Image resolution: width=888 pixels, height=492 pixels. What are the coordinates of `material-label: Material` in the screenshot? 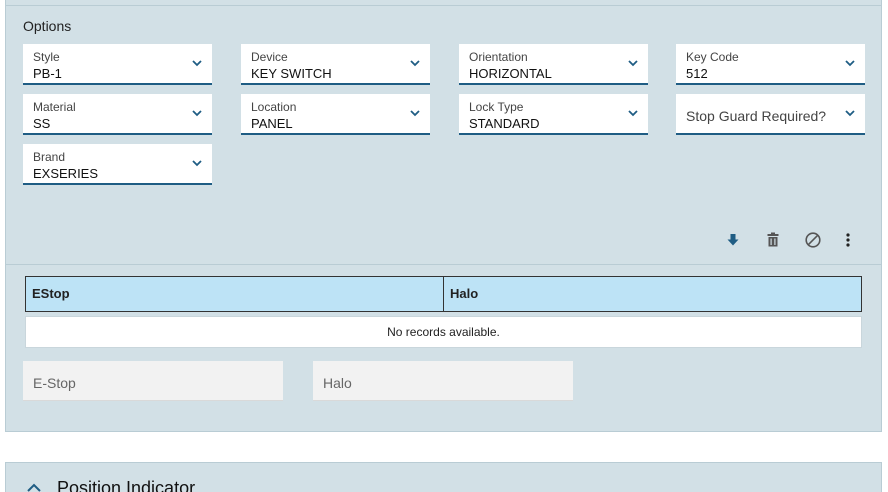 It's located at (54, 107).